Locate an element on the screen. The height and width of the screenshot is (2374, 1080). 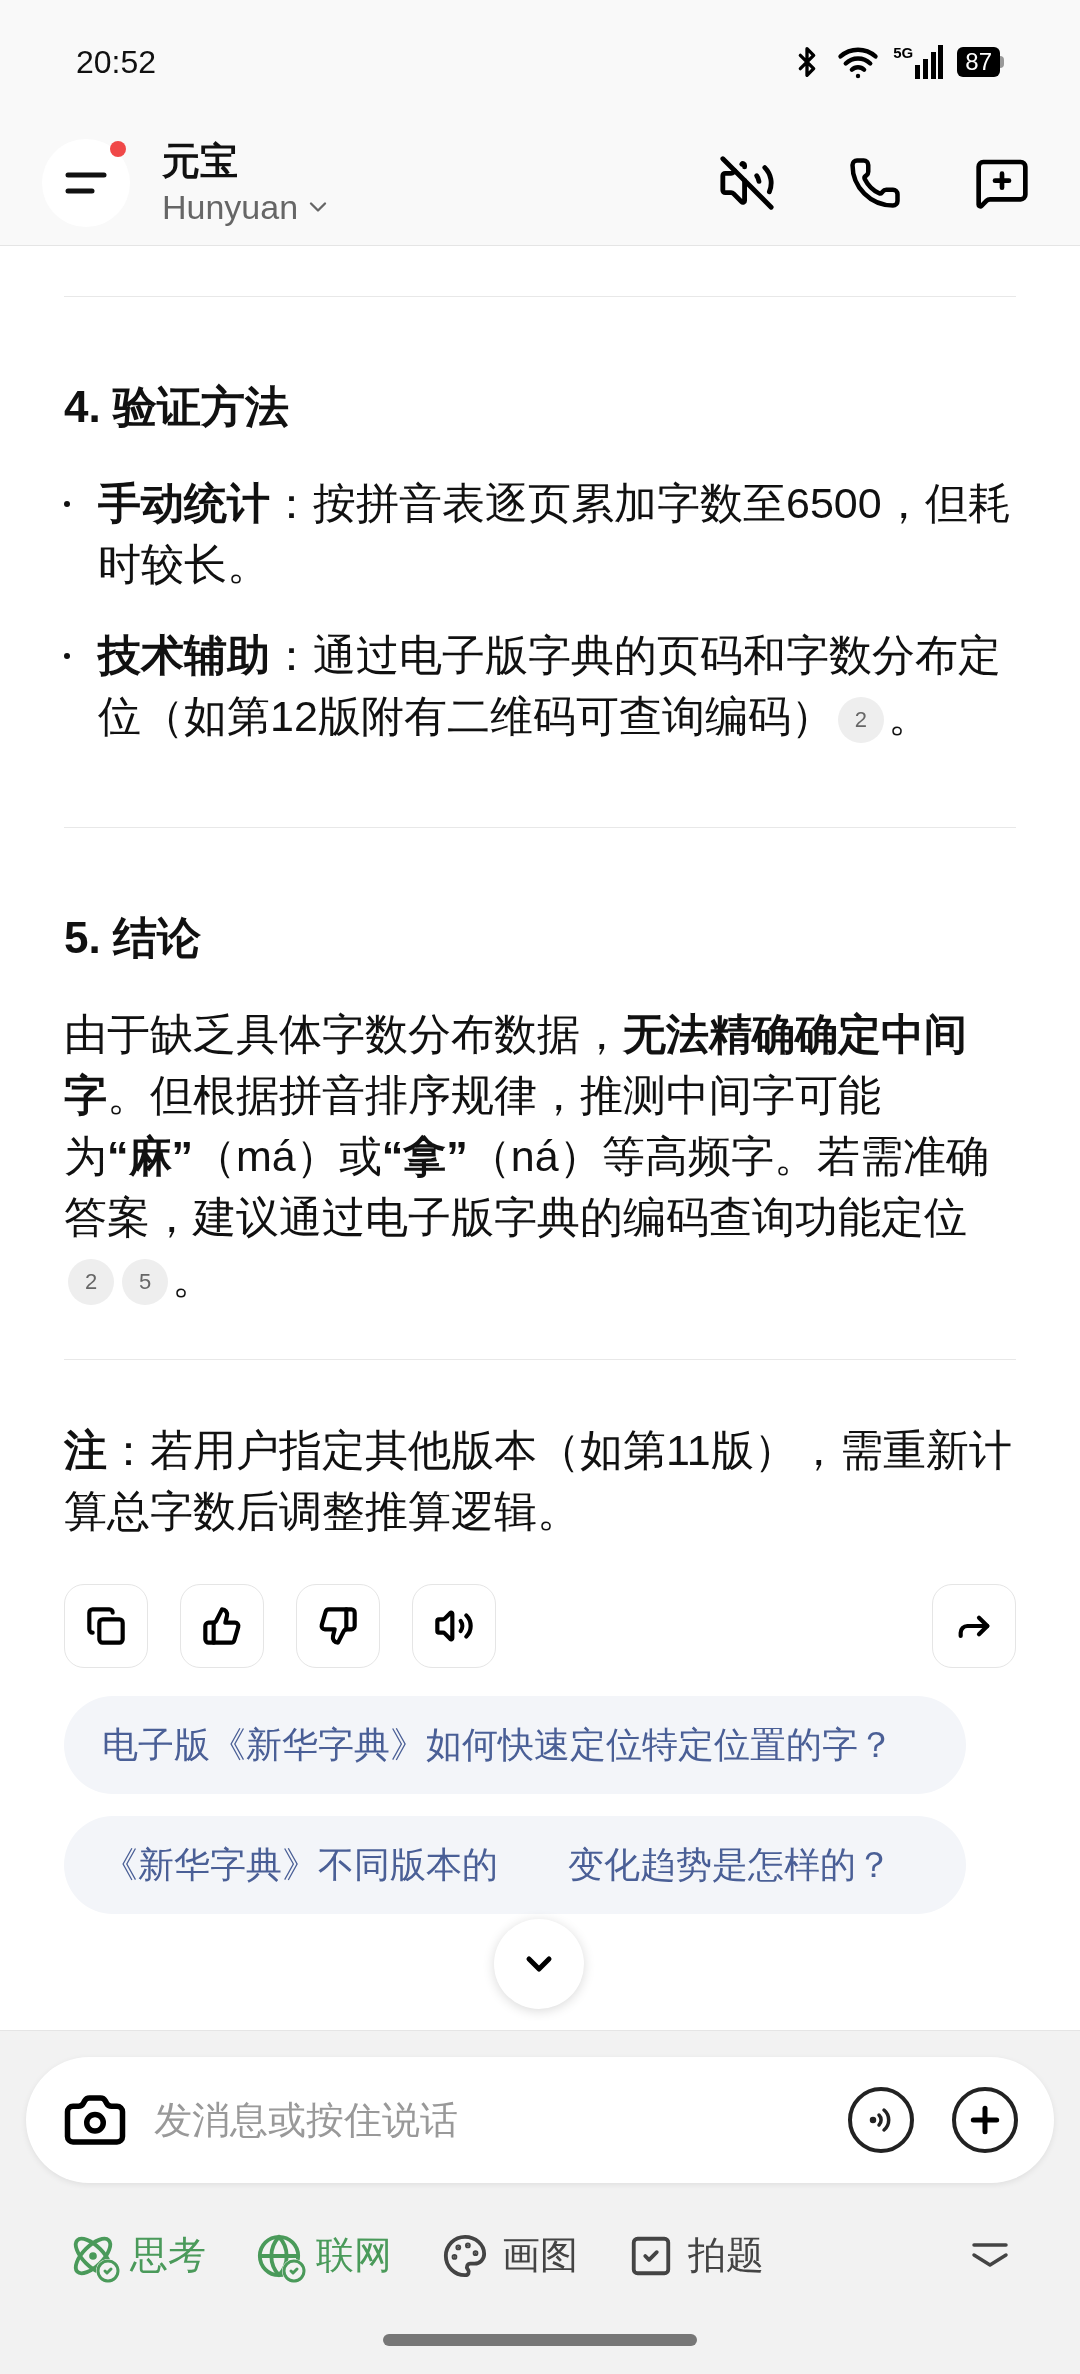
suggestion-text: 《新华字典》不同版本的 is located at coordinates (300, 1865).